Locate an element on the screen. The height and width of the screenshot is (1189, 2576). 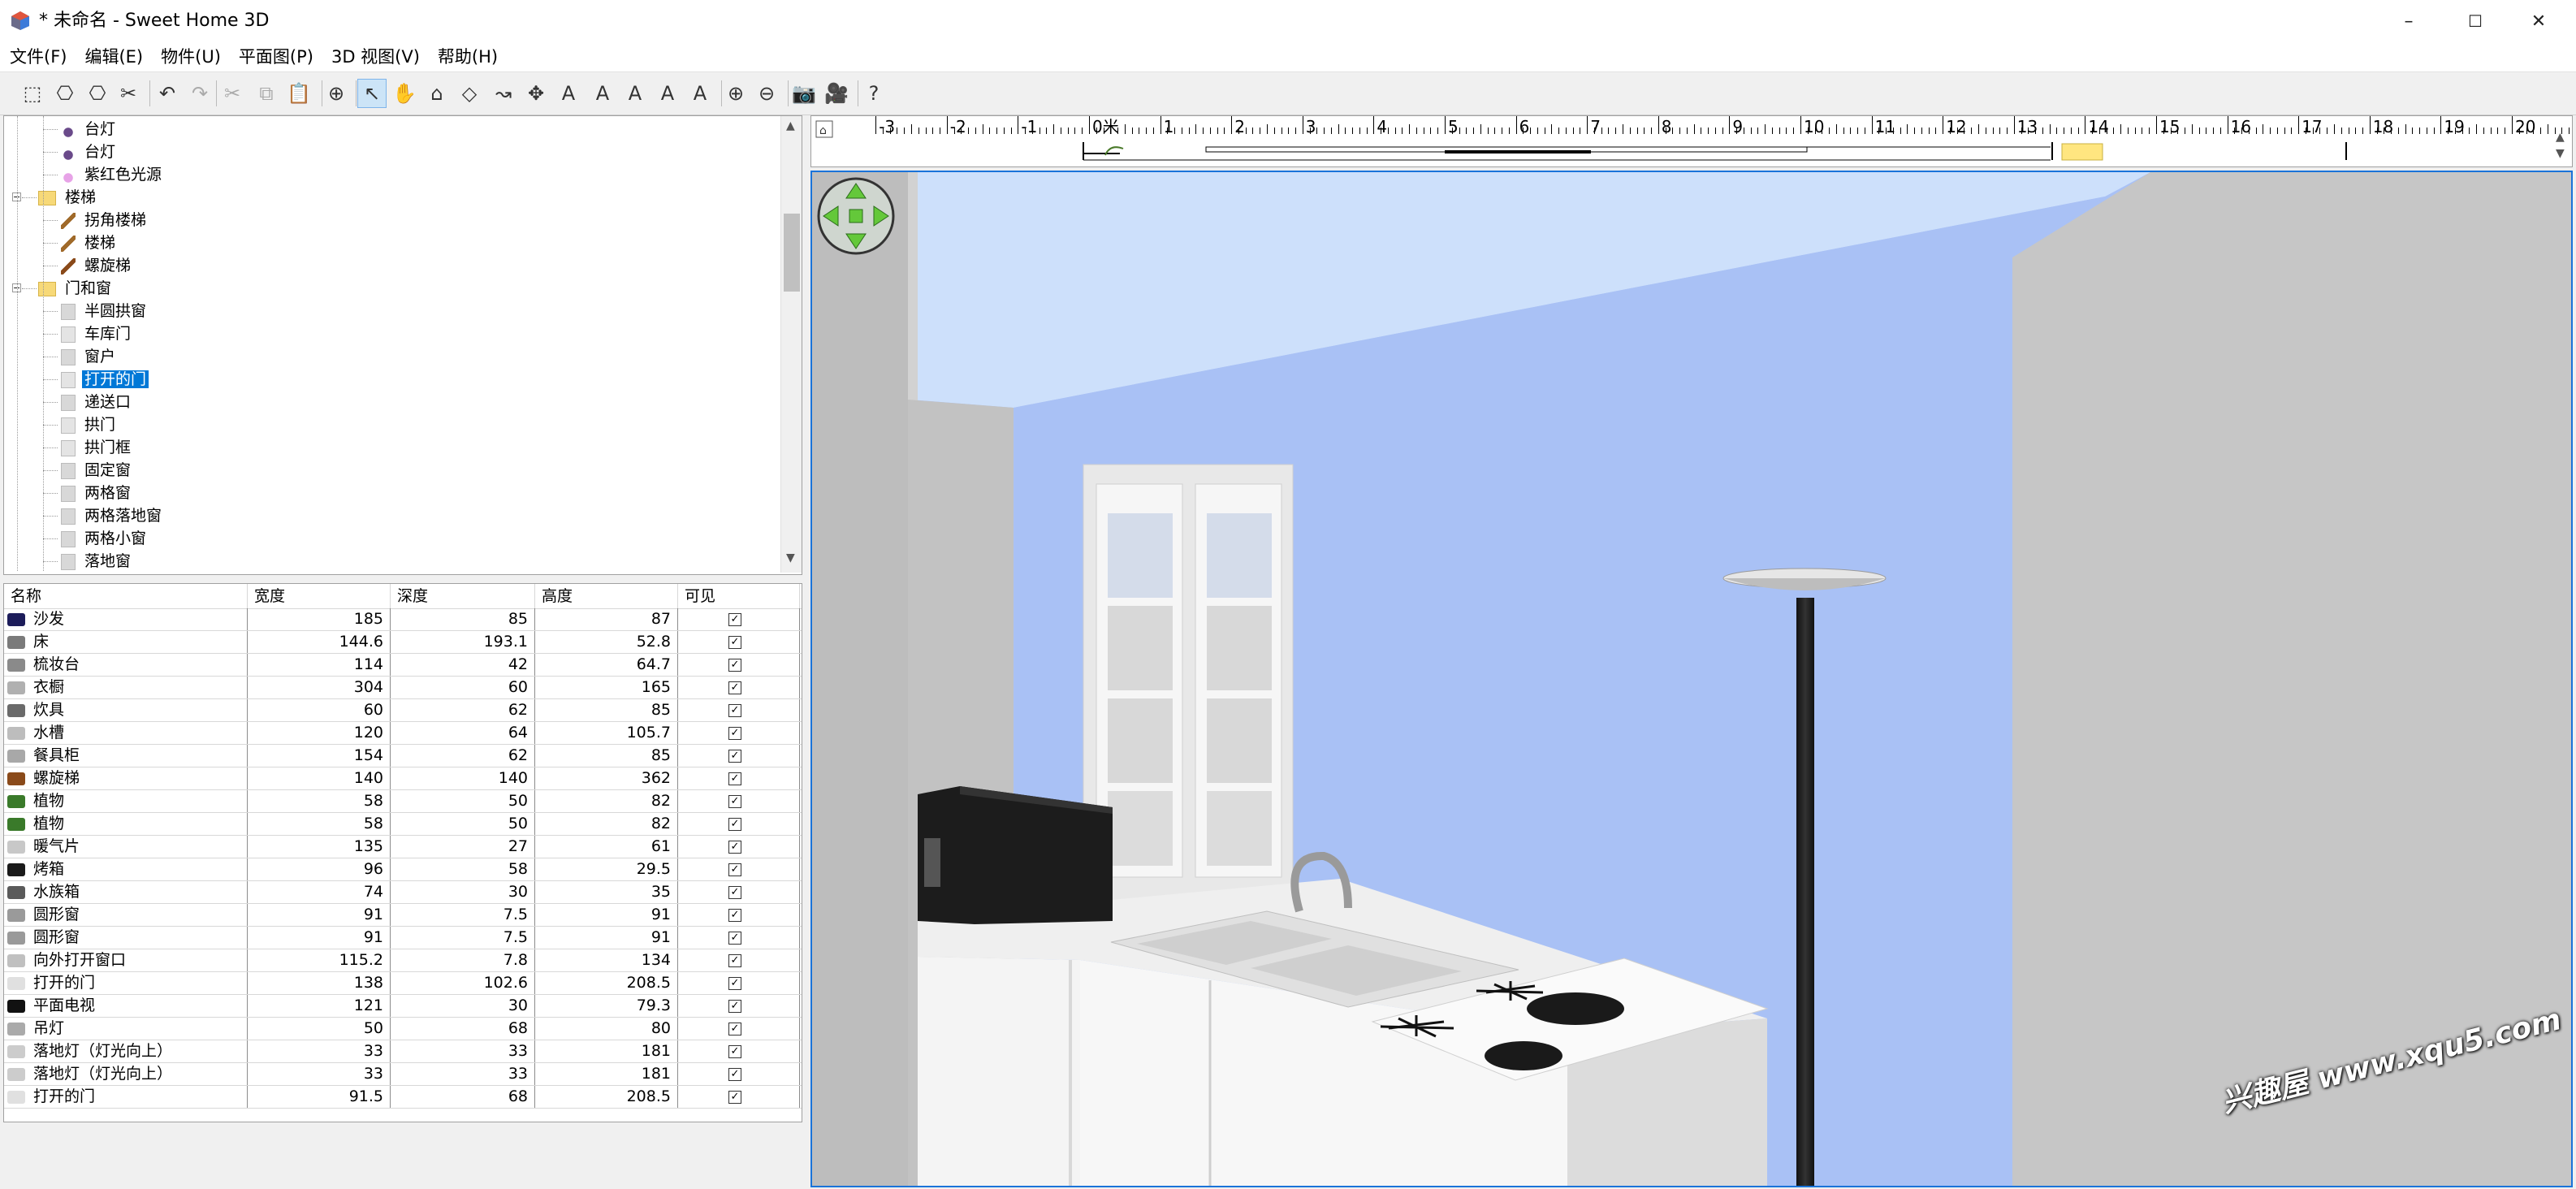
scroll-down-icon: ▼ is located at coordinates (791, 557).